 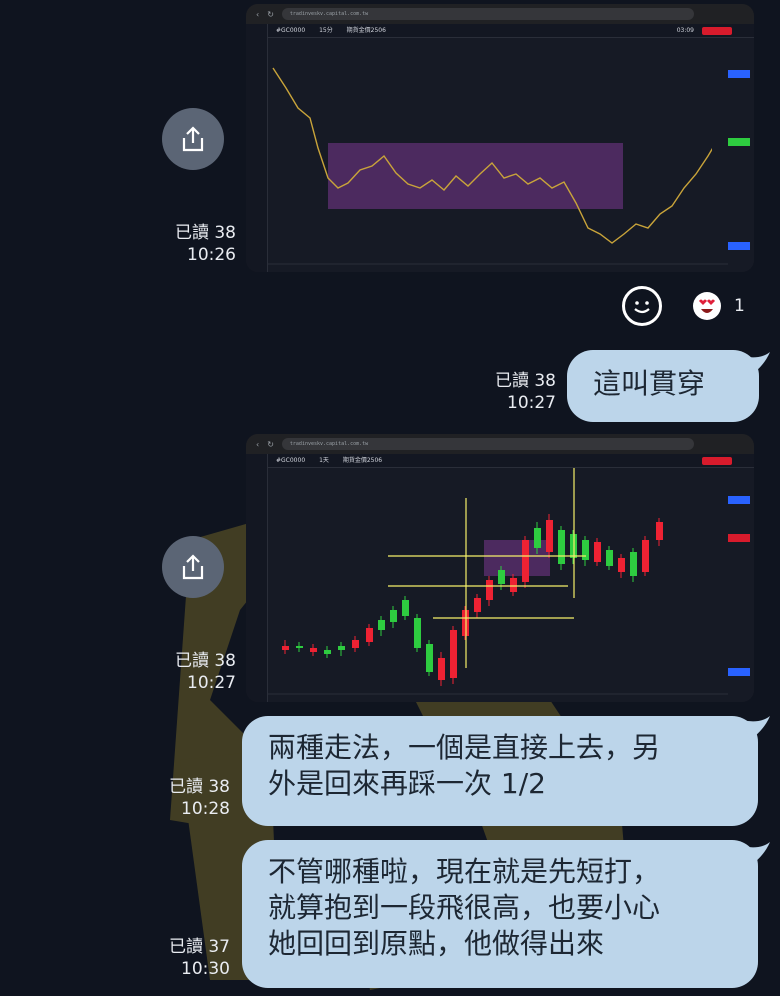 I want to click on chart-time-readout: 03:09, so click(x=685, y=30).